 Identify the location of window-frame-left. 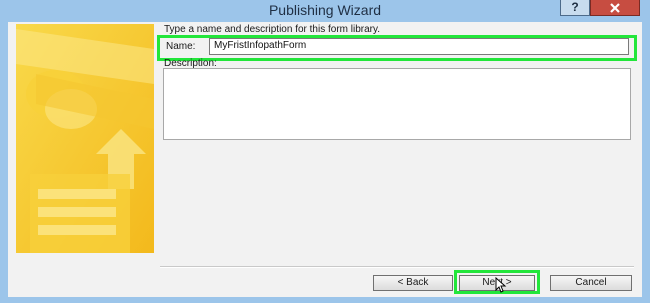
(4, 162).